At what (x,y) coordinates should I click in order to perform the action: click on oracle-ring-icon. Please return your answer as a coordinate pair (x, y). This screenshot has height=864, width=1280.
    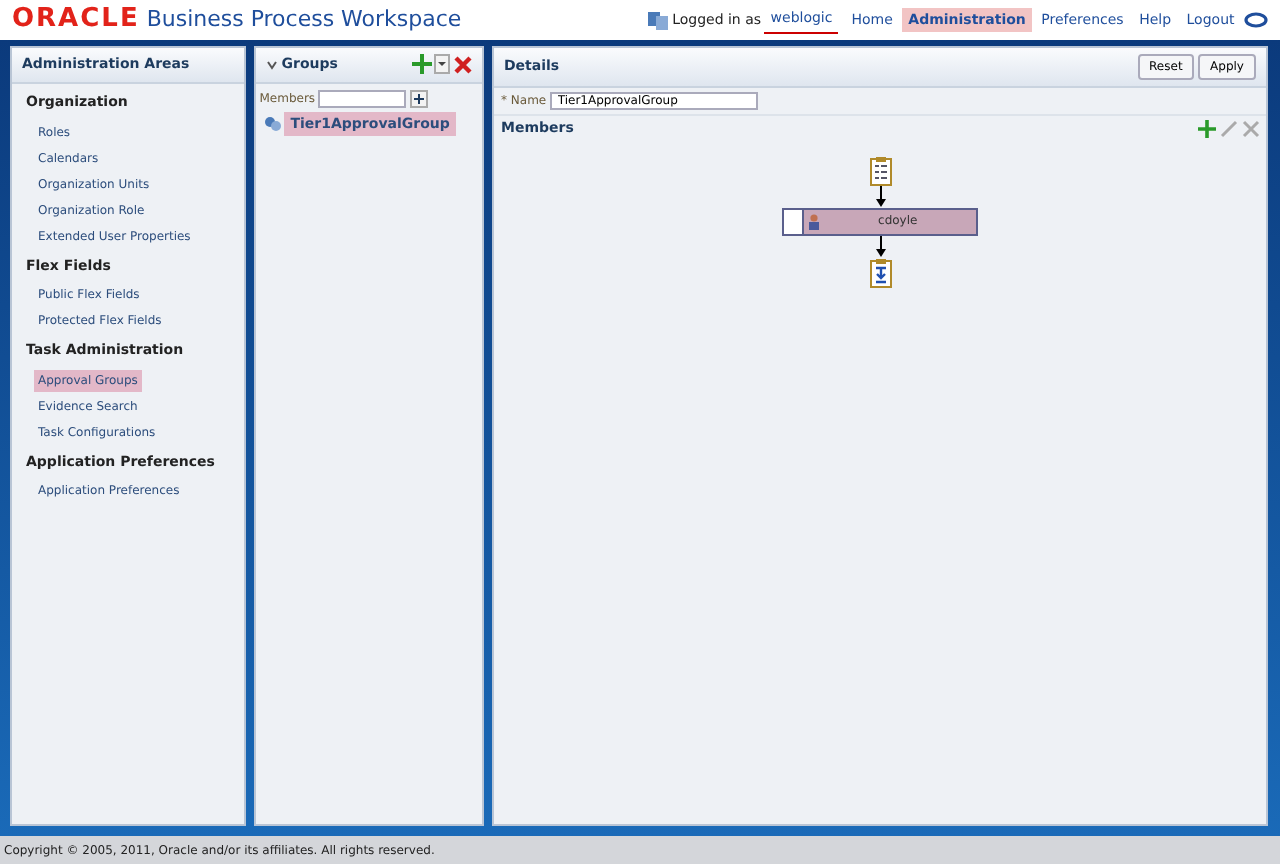
    Looking at the image, I should click on (1256, 20).